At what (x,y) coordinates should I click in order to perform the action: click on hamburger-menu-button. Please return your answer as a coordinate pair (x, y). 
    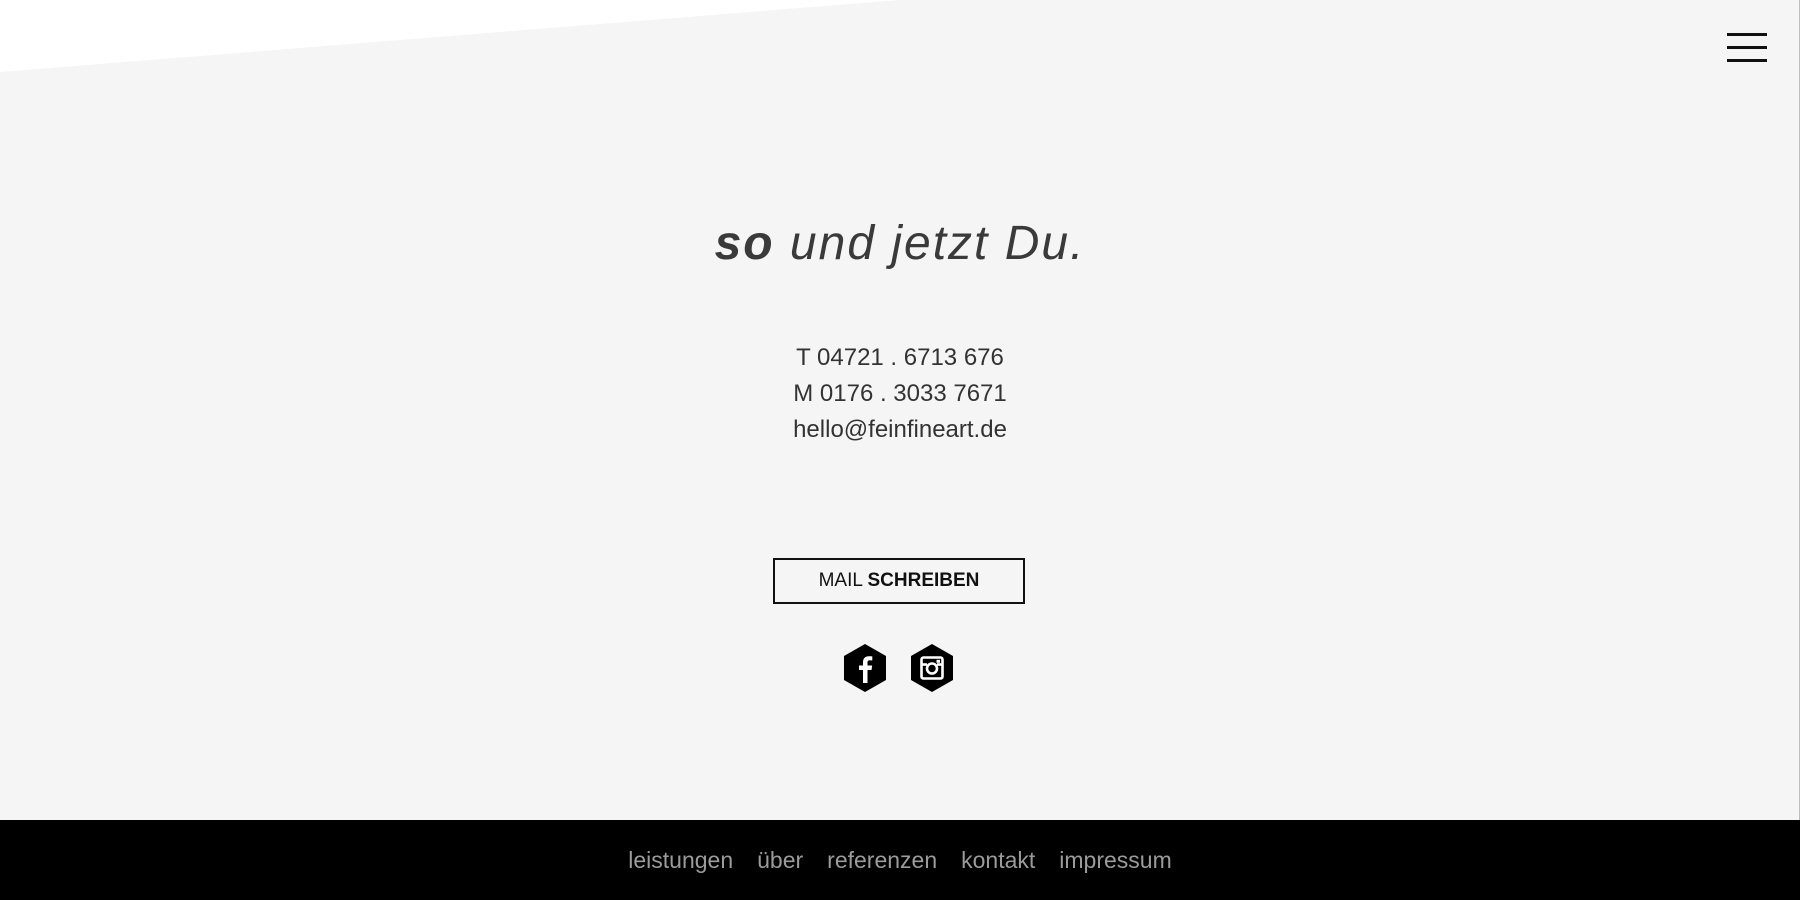
    Looking at the image, I should click on (1747, 48).